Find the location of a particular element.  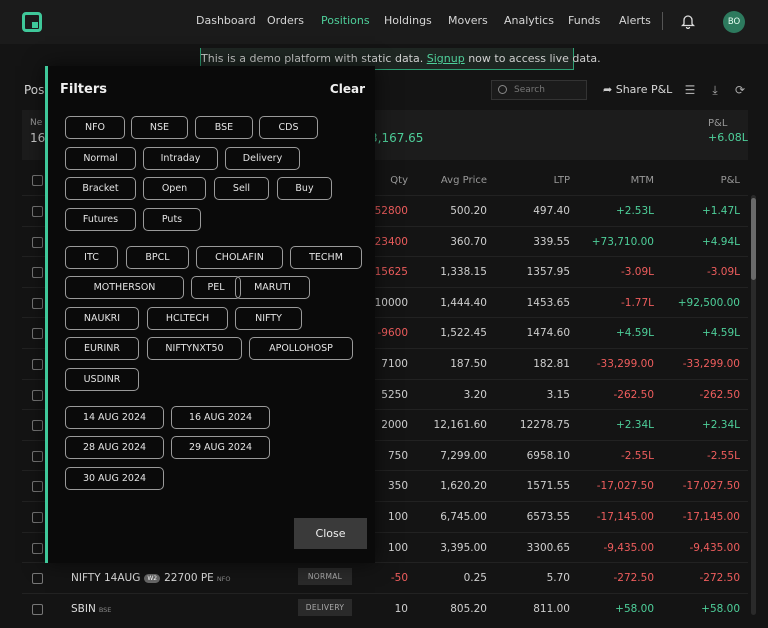

scrollbar-thumb is located at coordinates (753, 239).